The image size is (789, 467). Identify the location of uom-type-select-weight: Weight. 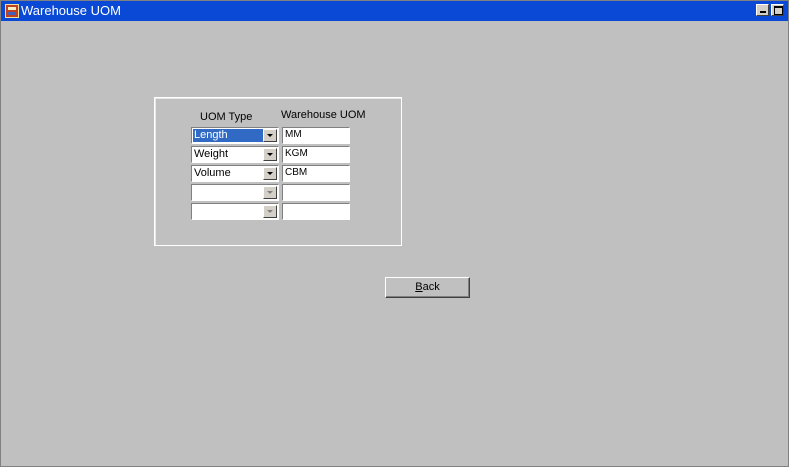
(235, 154).